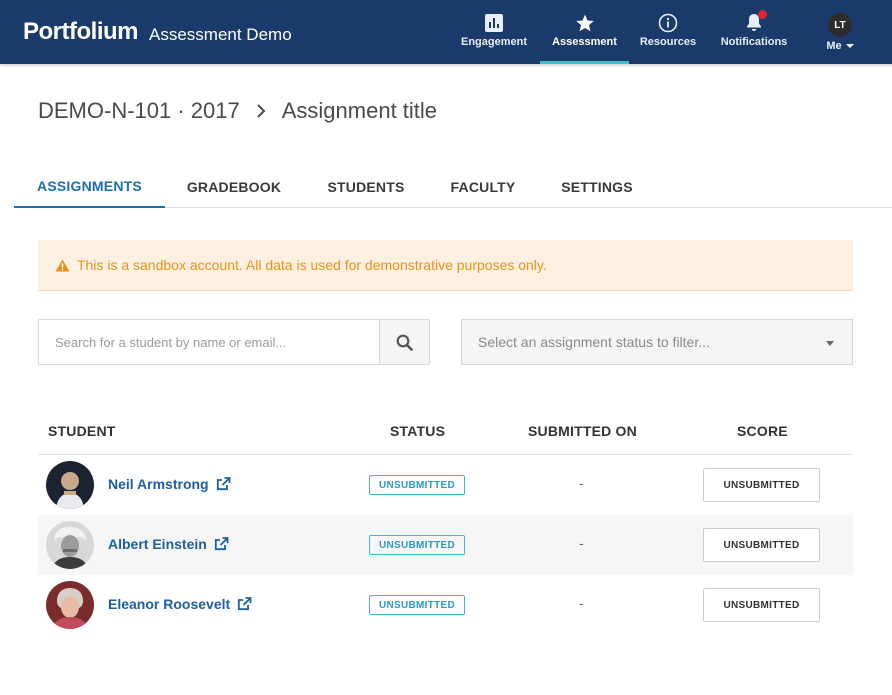 This screenshot has height=695, width=892. I want to click on search-button, so click(404, 342).